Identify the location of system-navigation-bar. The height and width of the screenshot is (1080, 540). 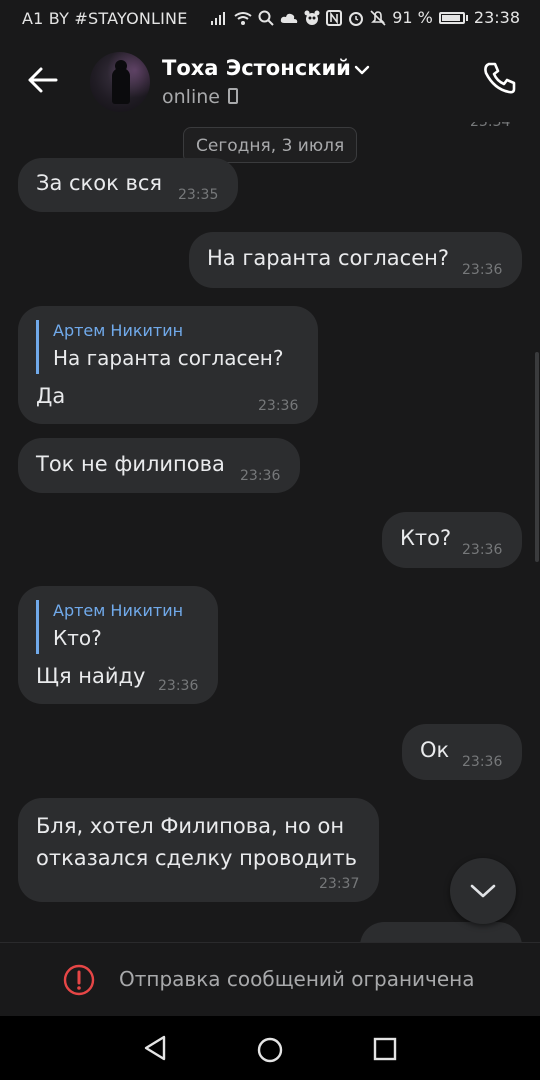
(270, 1048).